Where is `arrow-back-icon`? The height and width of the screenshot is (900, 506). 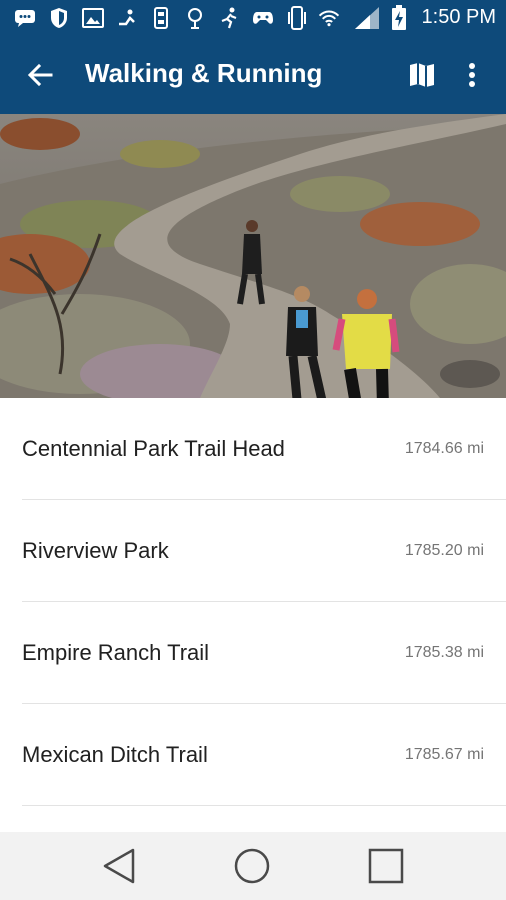 arrow-back-icon is located at coordinates (40, 75).